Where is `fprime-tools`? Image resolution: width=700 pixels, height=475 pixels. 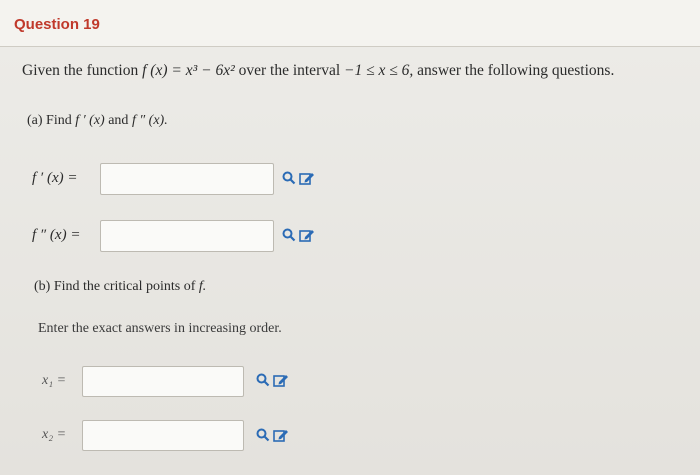
fprime-tools is located at coordinates (298, 178).